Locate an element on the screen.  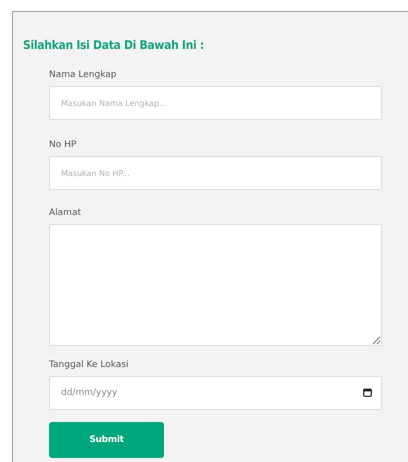
submit-button: Submit is located at coordinates (106, 440).